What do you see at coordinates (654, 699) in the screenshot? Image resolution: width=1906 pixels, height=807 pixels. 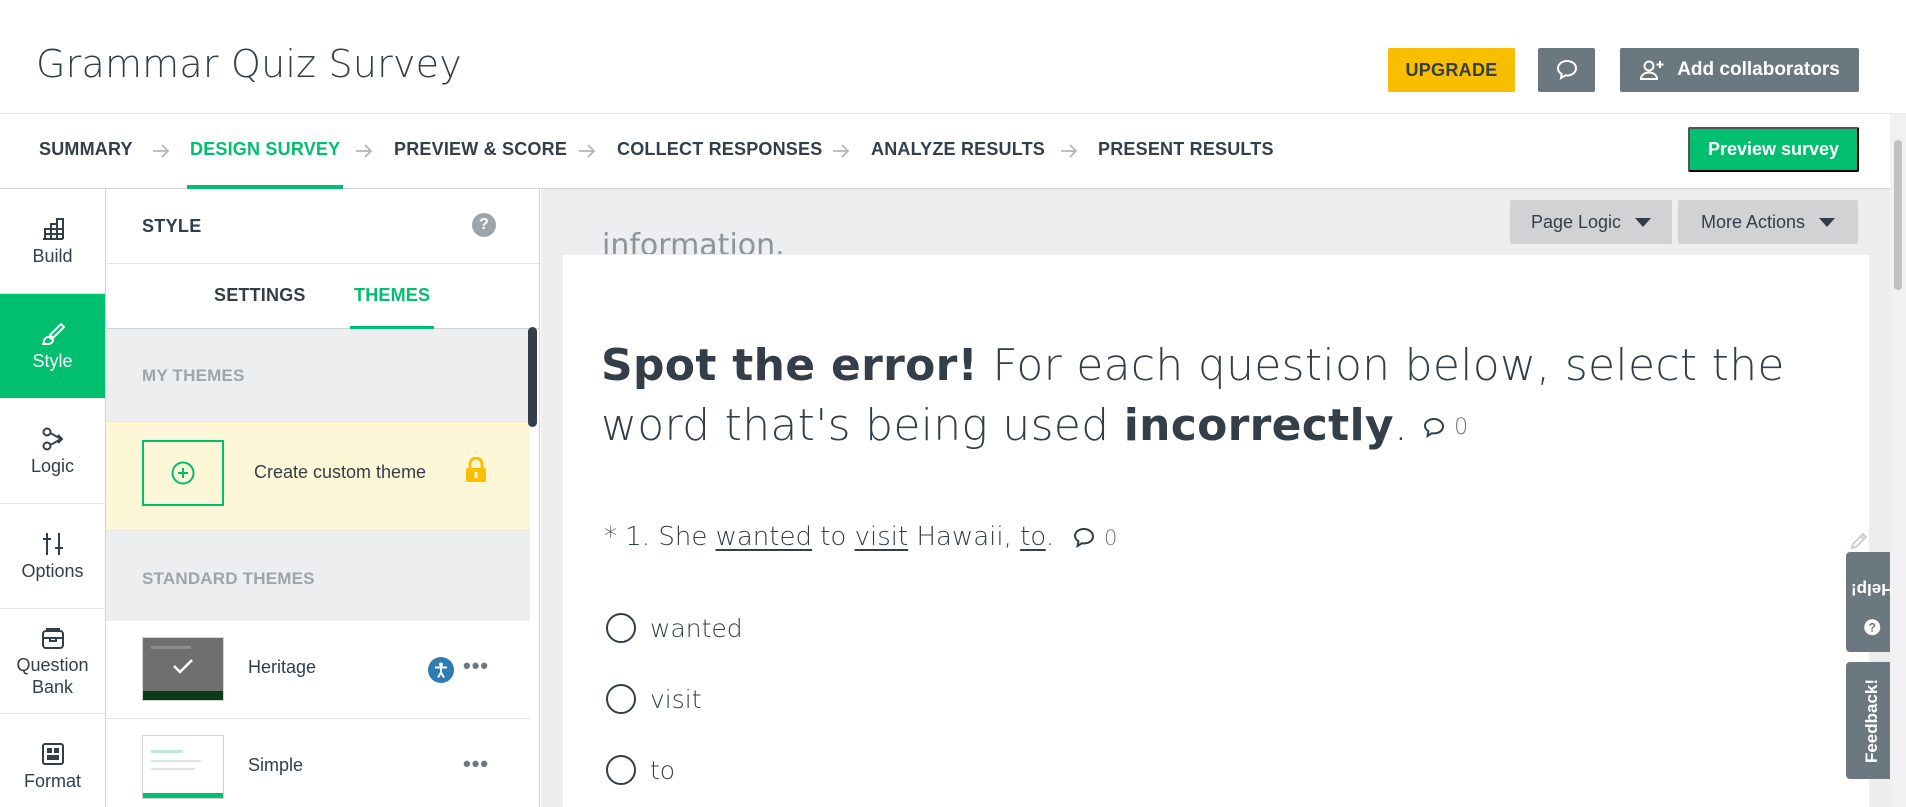 I see `option-visit: visit` at bounding box center [654, 699].